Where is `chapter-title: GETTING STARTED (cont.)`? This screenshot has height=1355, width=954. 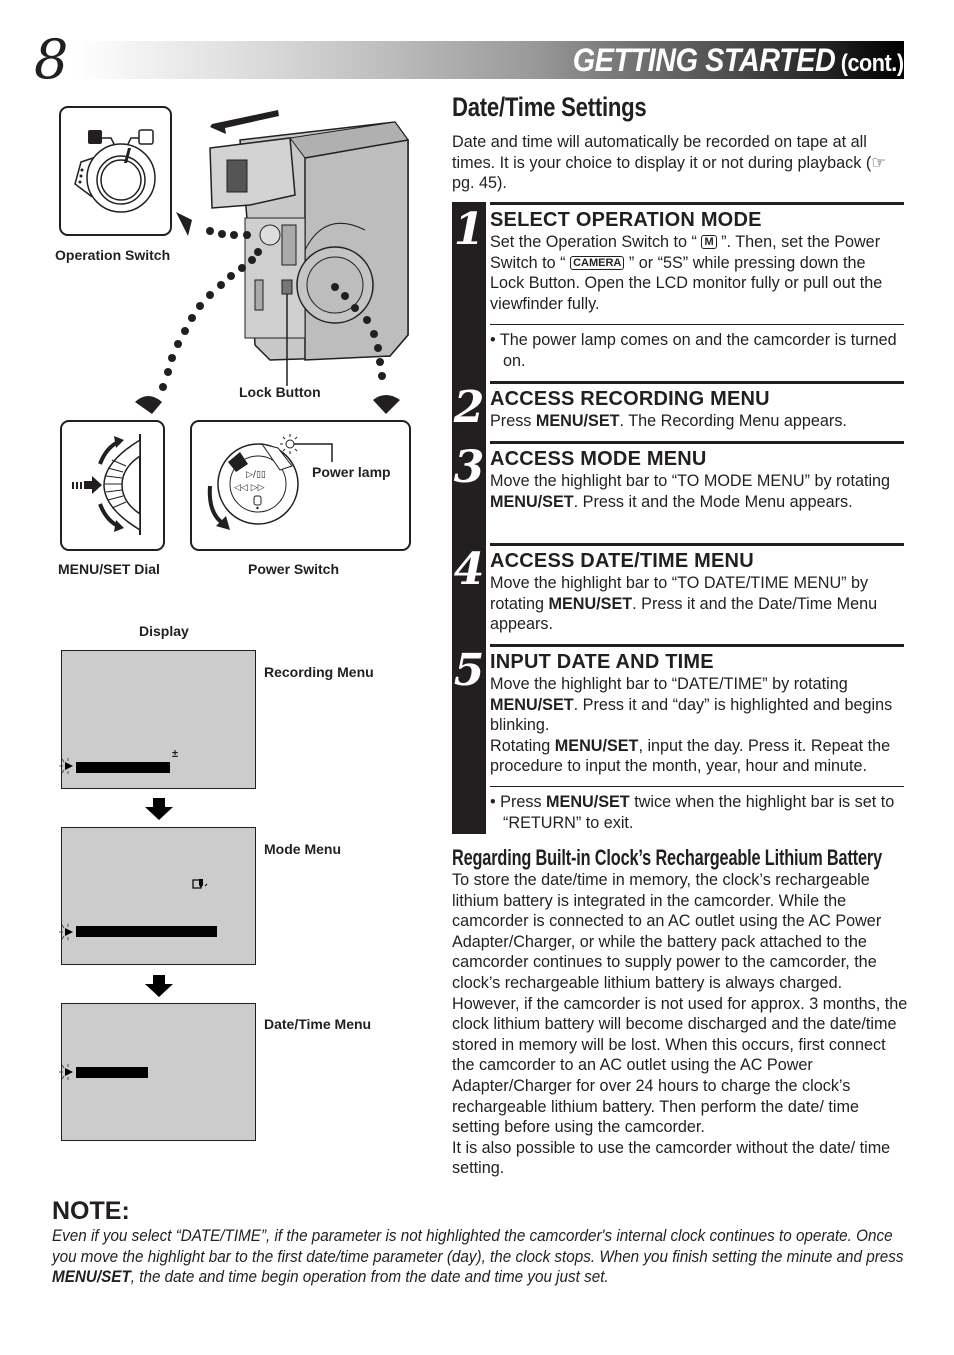
chapter-title: GETTING STARTED (cont.) is located at coordinates (738, 62).